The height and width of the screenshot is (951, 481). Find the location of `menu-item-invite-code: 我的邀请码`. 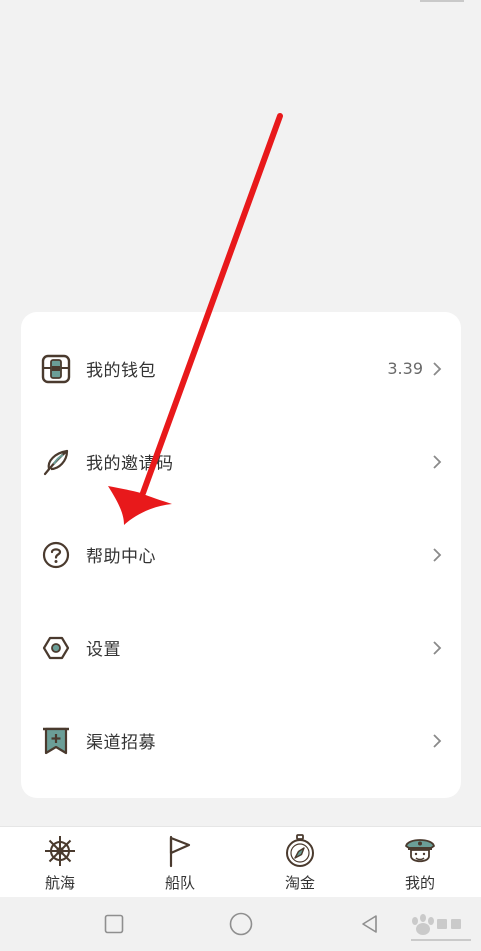

menu-item-invite-code: 我的邀请码 is located at coordinates (241, 461).